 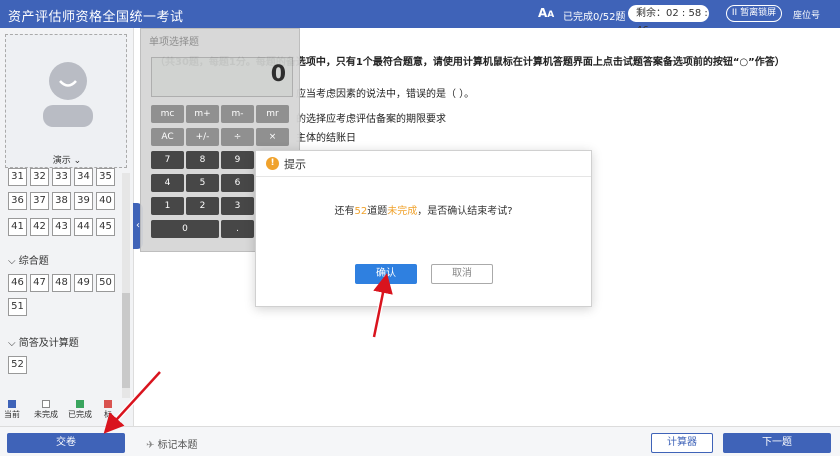 I want to click on status-legend: 当前 未完成 已完成 标, so click(x=67, y=411).